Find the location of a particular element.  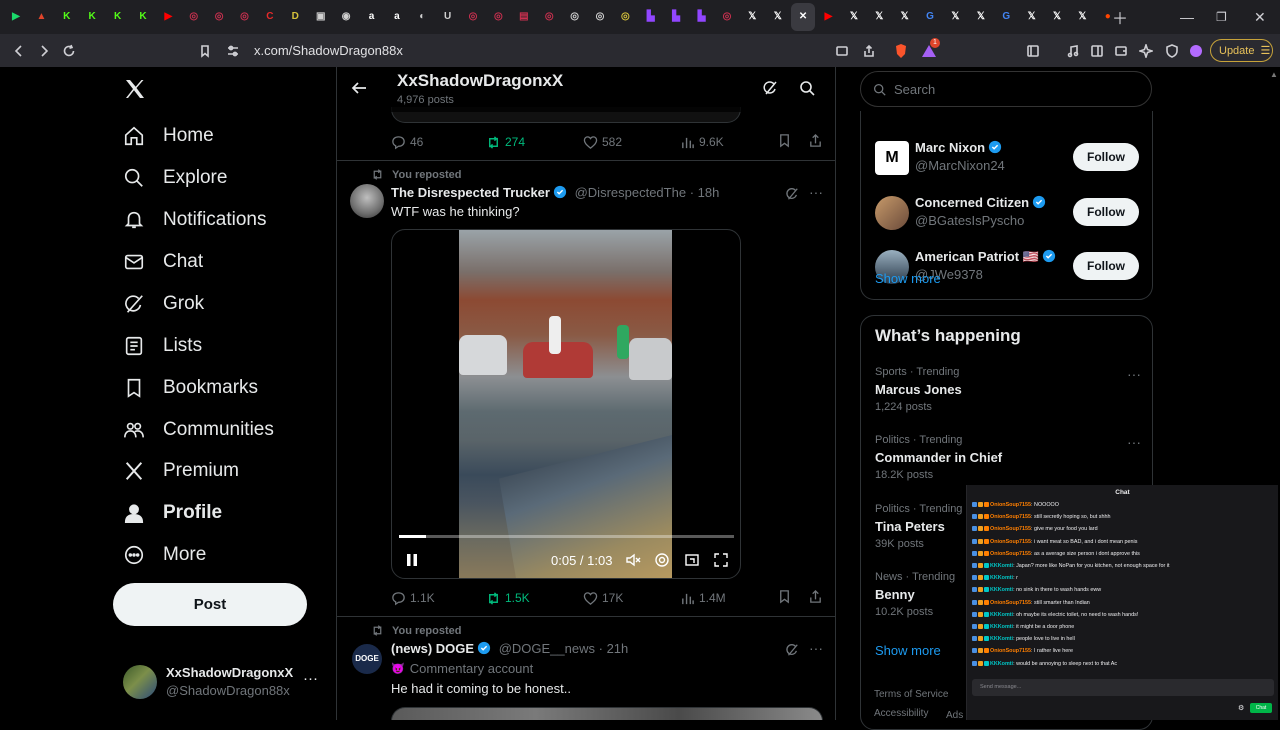

reload-icon is located at coordinates (68, 50).